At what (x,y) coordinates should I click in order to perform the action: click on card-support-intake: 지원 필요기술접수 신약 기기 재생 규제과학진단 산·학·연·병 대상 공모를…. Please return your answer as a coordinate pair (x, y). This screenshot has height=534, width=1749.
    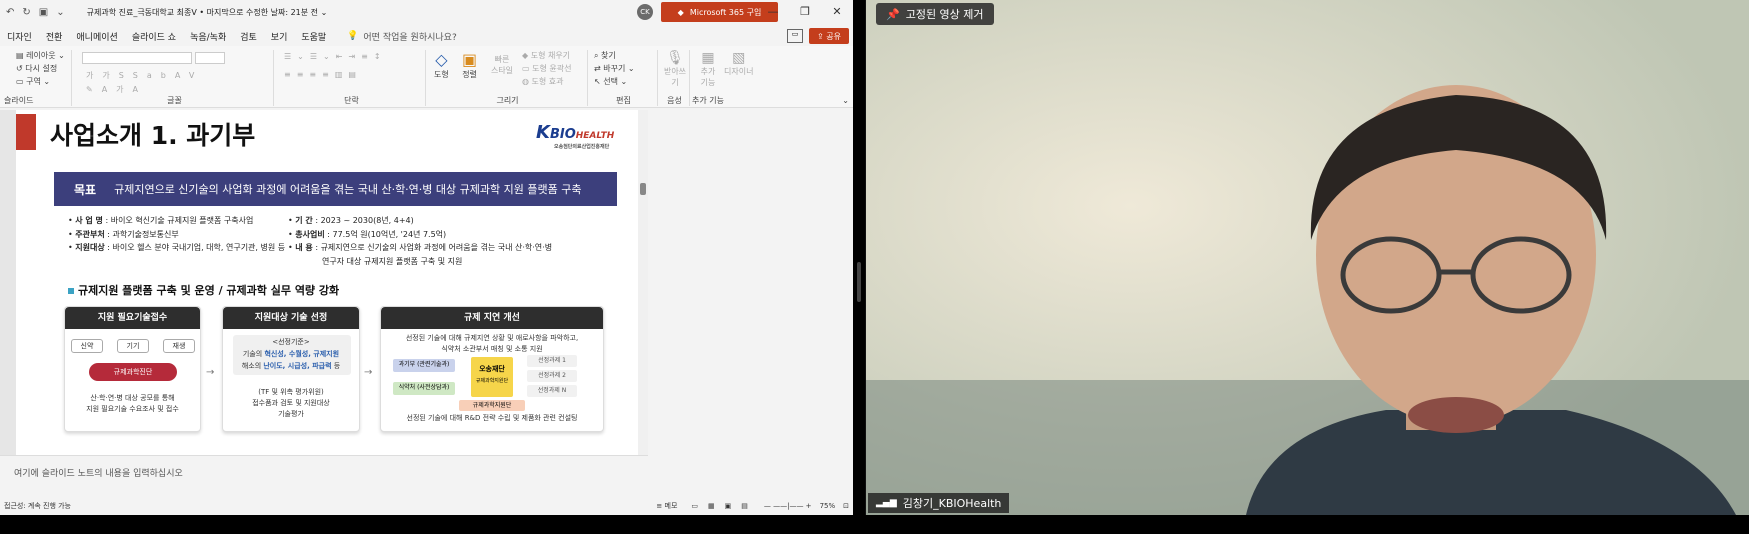
    Looking at the image, I should click on (132, 369).